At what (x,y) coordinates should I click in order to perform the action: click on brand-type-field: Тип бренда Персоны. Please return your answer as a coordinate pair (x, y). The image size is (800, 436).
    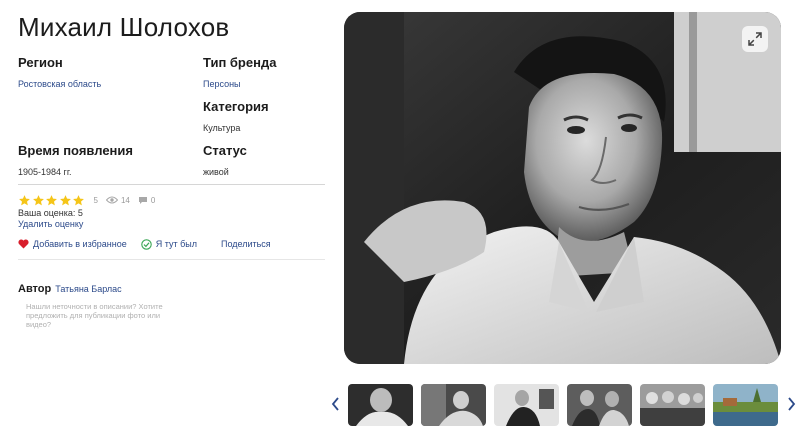
    Looking at the image, I should click on (239, 72).